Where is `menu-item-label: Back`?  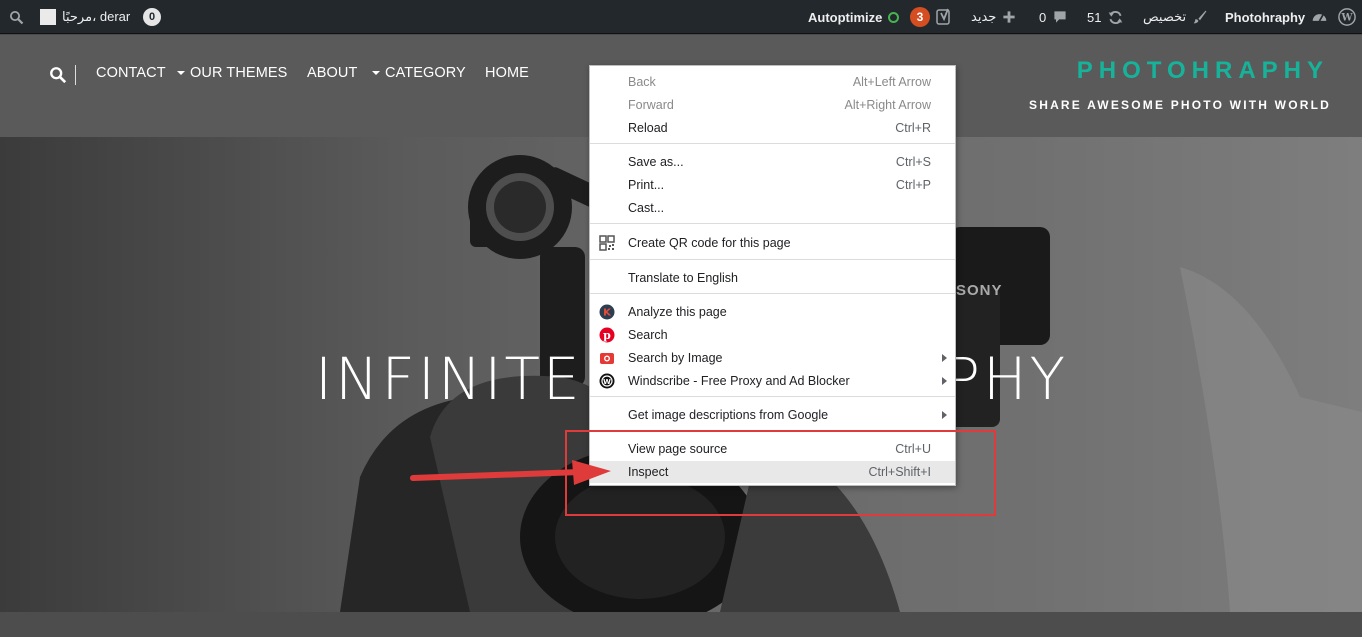
menu-item-label: Back is located at coordinates (642, 82).